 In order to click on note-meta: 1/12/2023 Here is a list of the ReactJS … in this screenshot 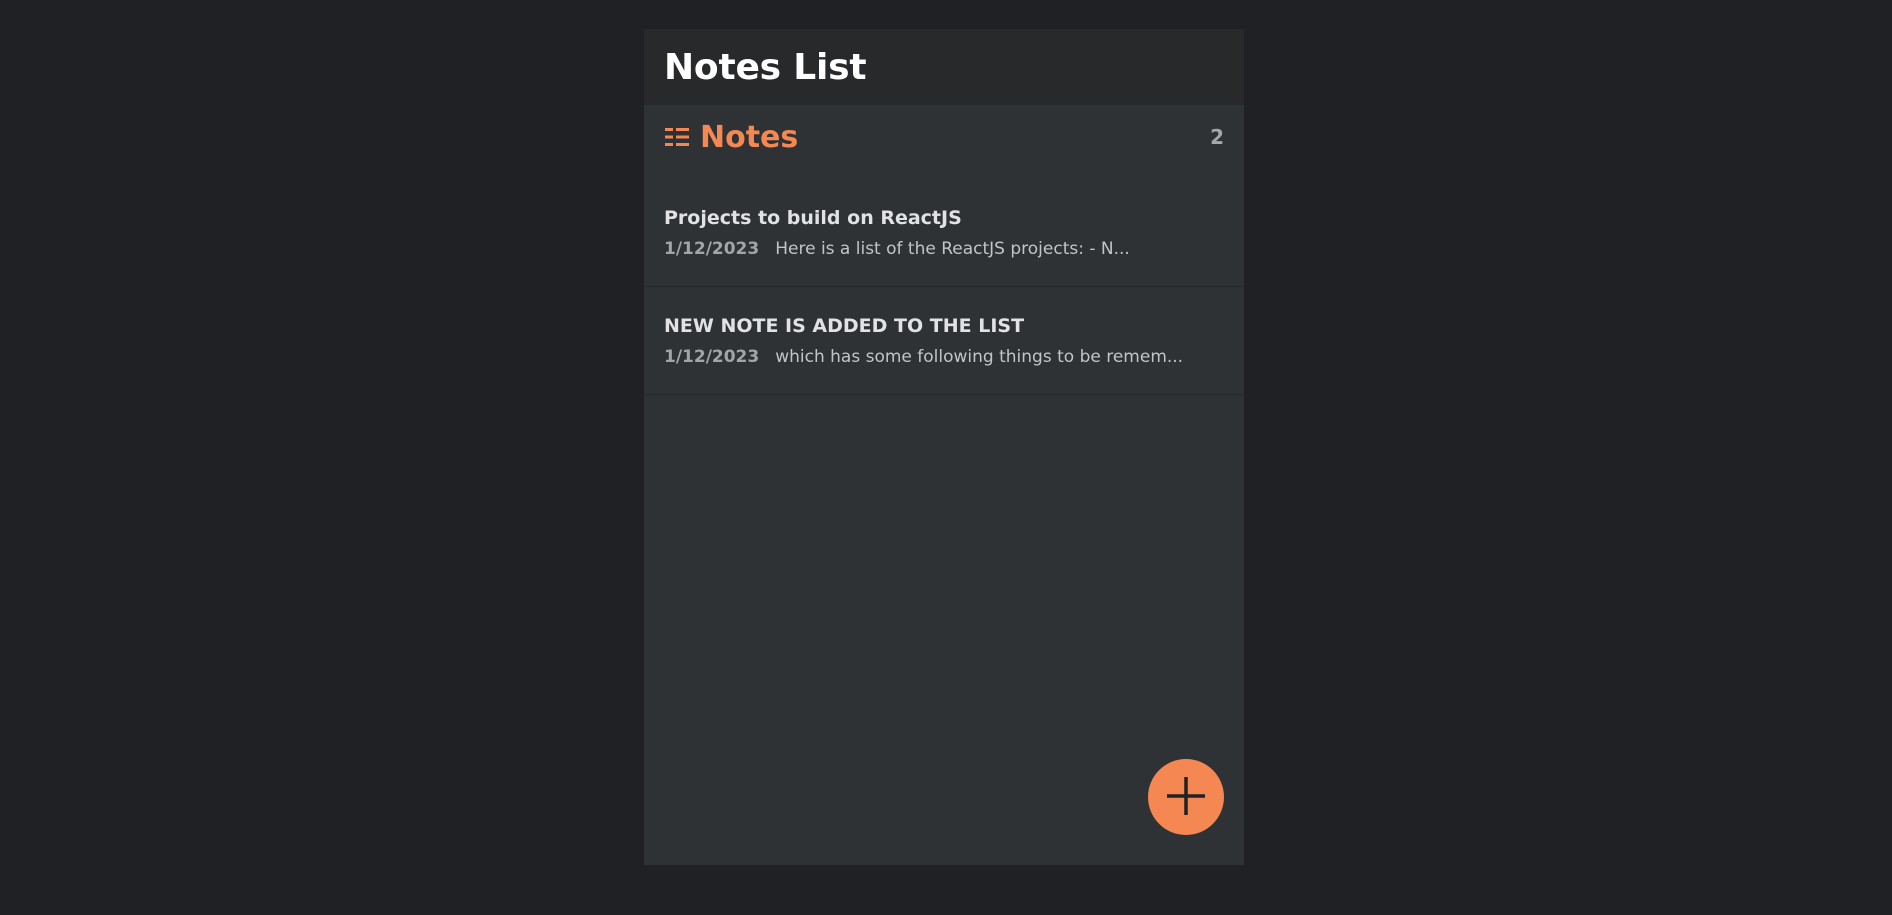, I will do `click(944, 249)`.